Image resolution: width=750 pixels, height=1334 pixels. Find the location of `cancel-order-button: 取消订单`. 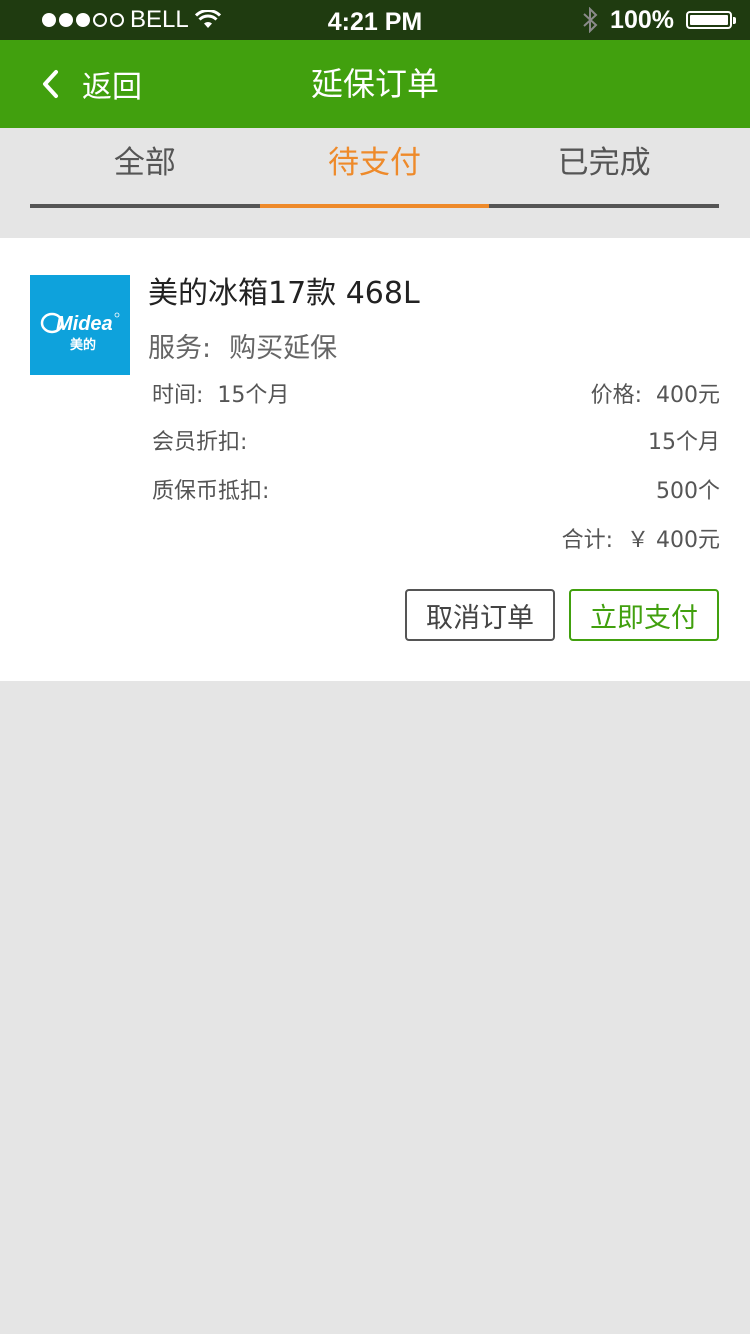

cancel-order-button: 取消订单 is located at coordinates (480, 615).